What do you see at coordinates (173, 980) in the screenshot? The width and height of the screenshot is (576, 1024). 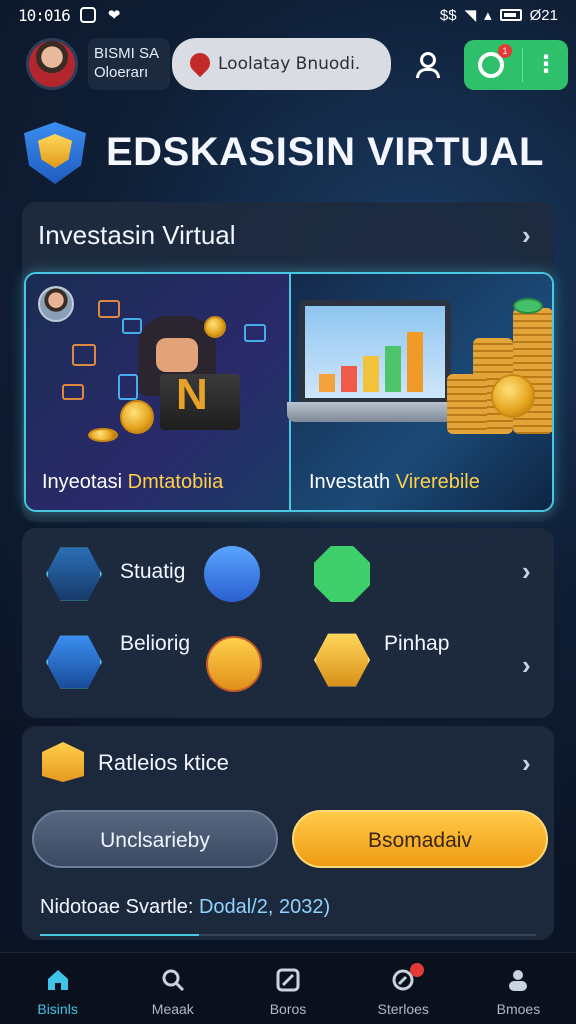 I see `search-icon` at bounding box center [173, 980].